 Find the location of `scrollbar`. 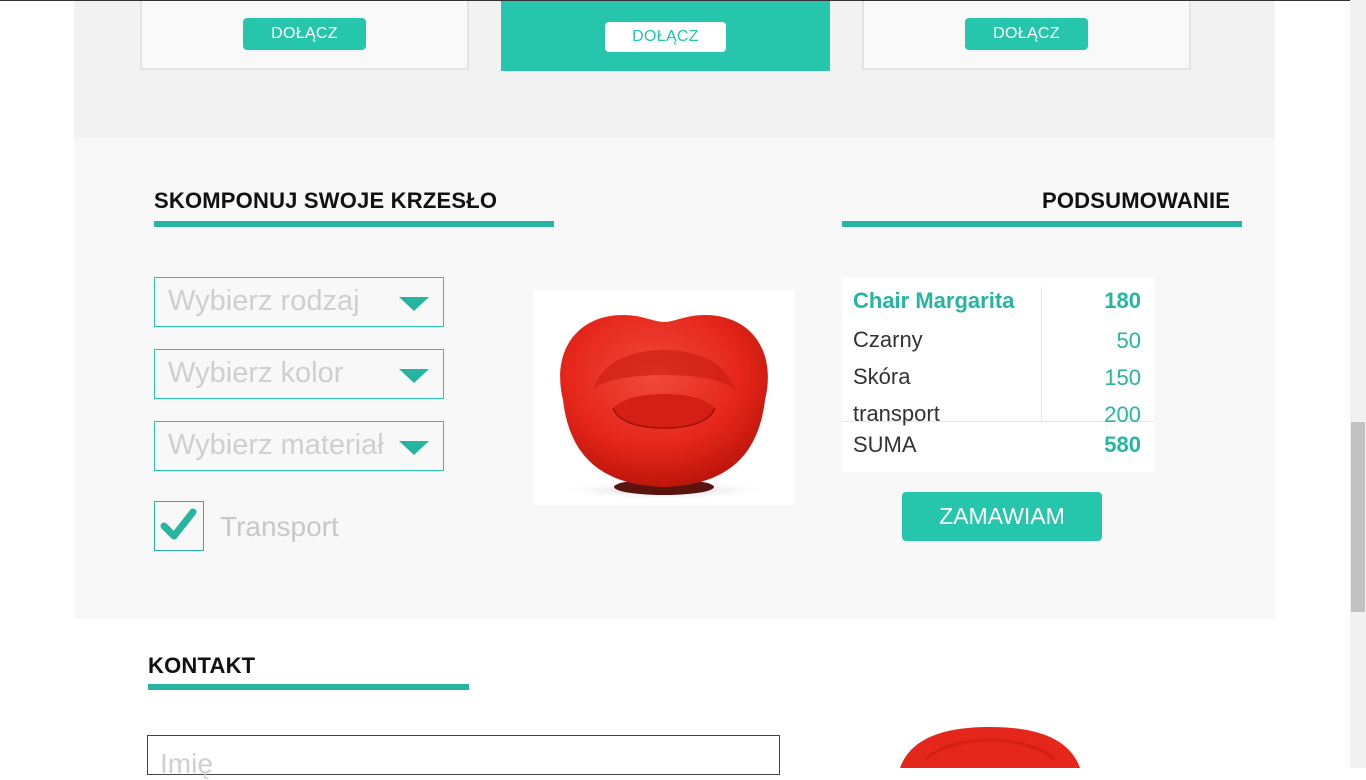

scrollbar is located at coordinates (1358, 384).